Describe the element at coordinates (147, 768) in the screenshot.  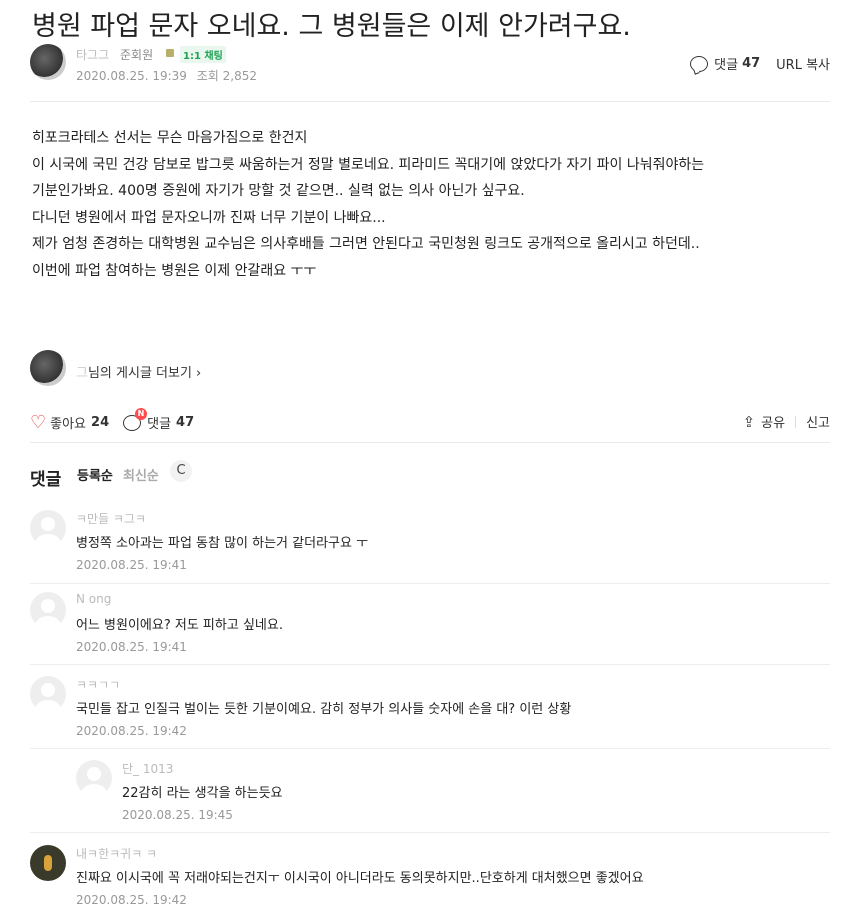
I see `comment-author: 단_ 1013` at that location.